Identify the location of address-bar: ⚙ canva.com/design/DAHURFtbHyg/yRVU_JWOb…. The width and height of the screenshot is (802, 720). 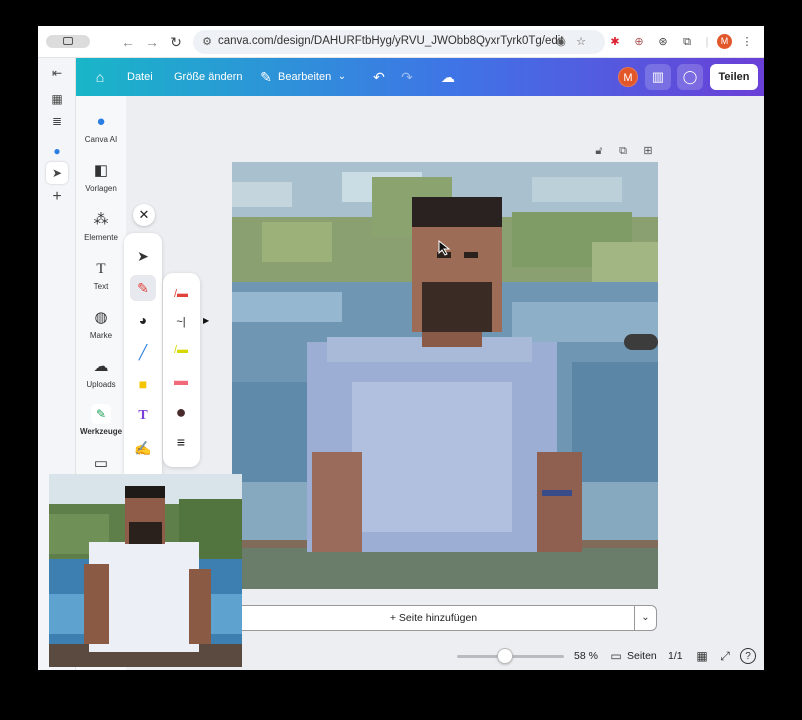
(399, 42).